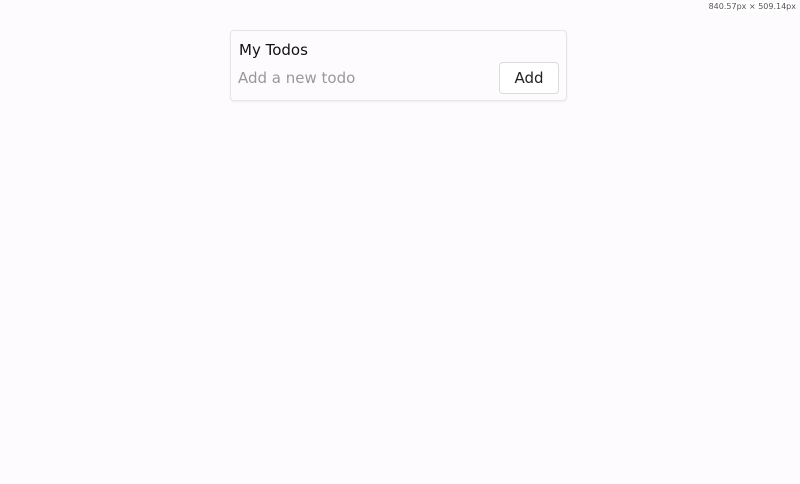 This screenshot has height=484, width=800. I want to click on add-button: Add, so click(529, 78).